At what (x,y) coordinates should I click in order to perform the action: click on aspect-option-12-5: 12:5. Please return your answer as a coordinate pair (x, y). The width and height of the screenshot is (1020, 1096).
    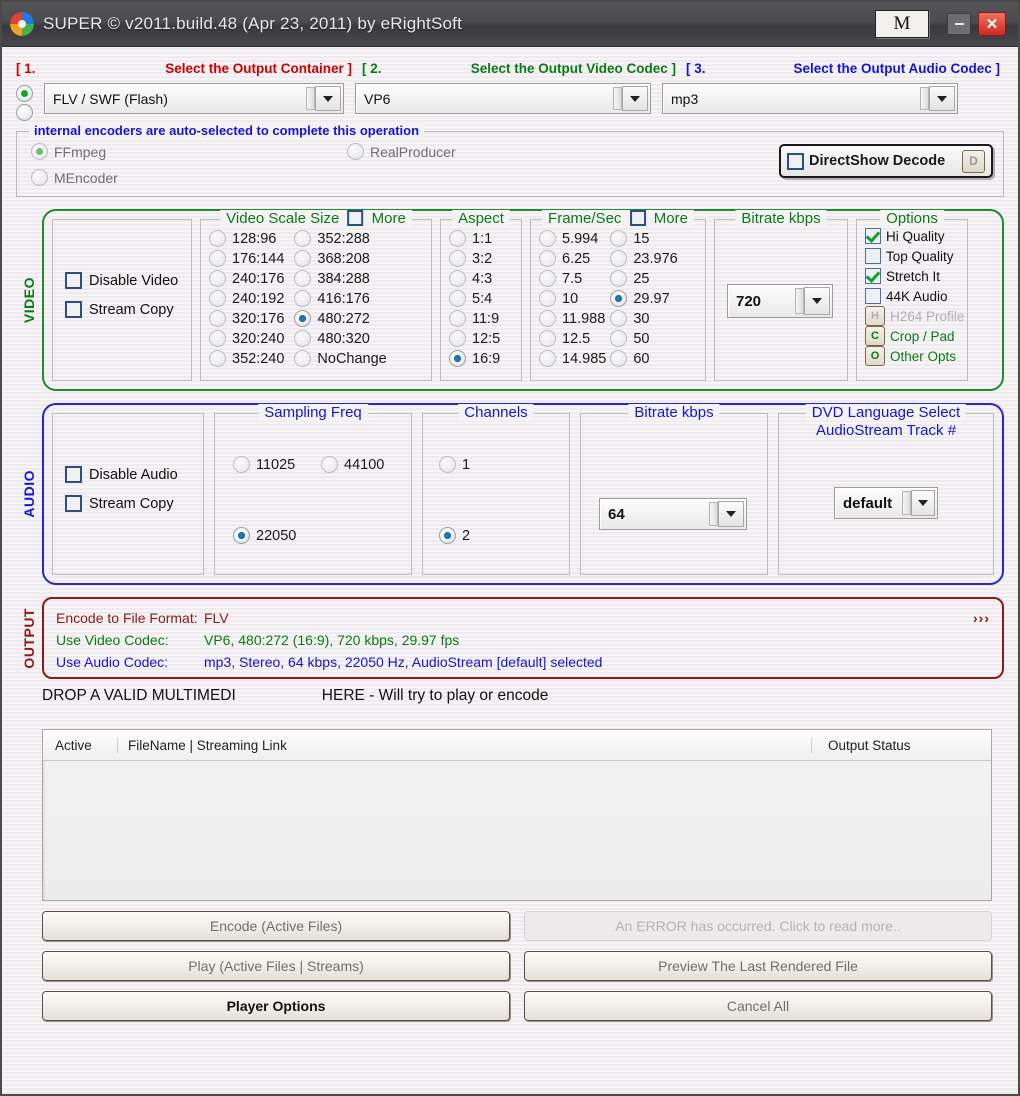
    Looking at the image, I should click on (474, 338).